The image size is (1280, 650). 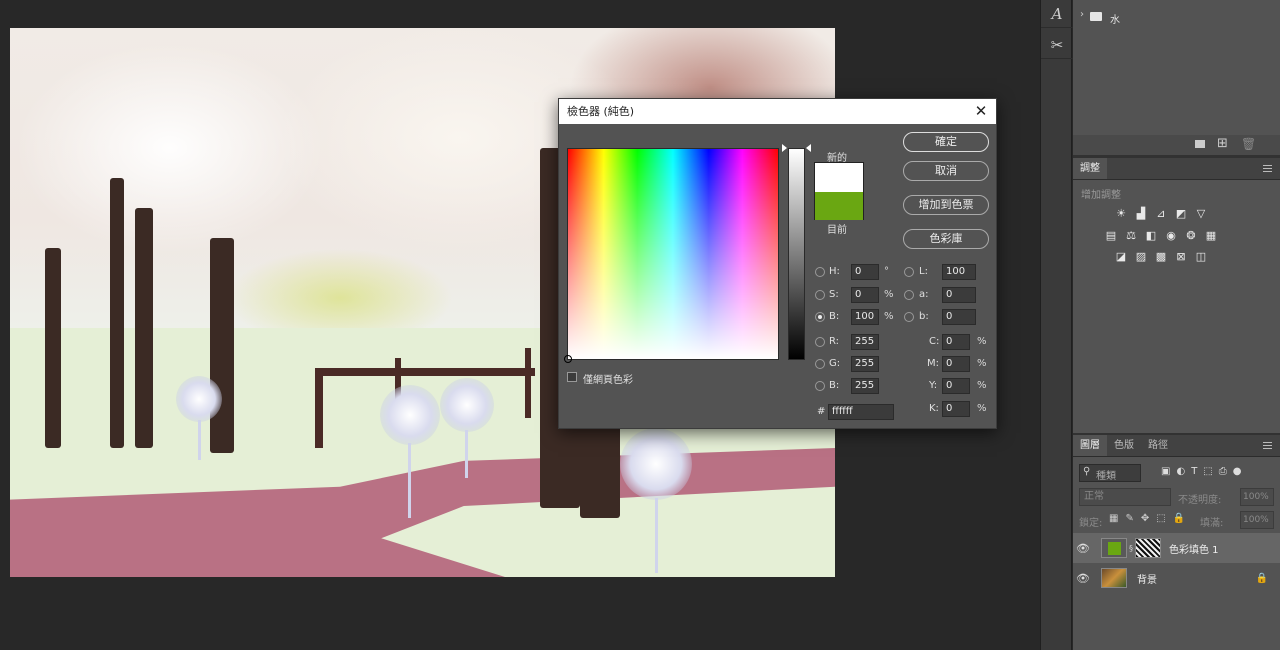 What do you see at coordinates (796, 254) in the screenshot?
I see `brightness-slider` at bounding box center [796, 254].